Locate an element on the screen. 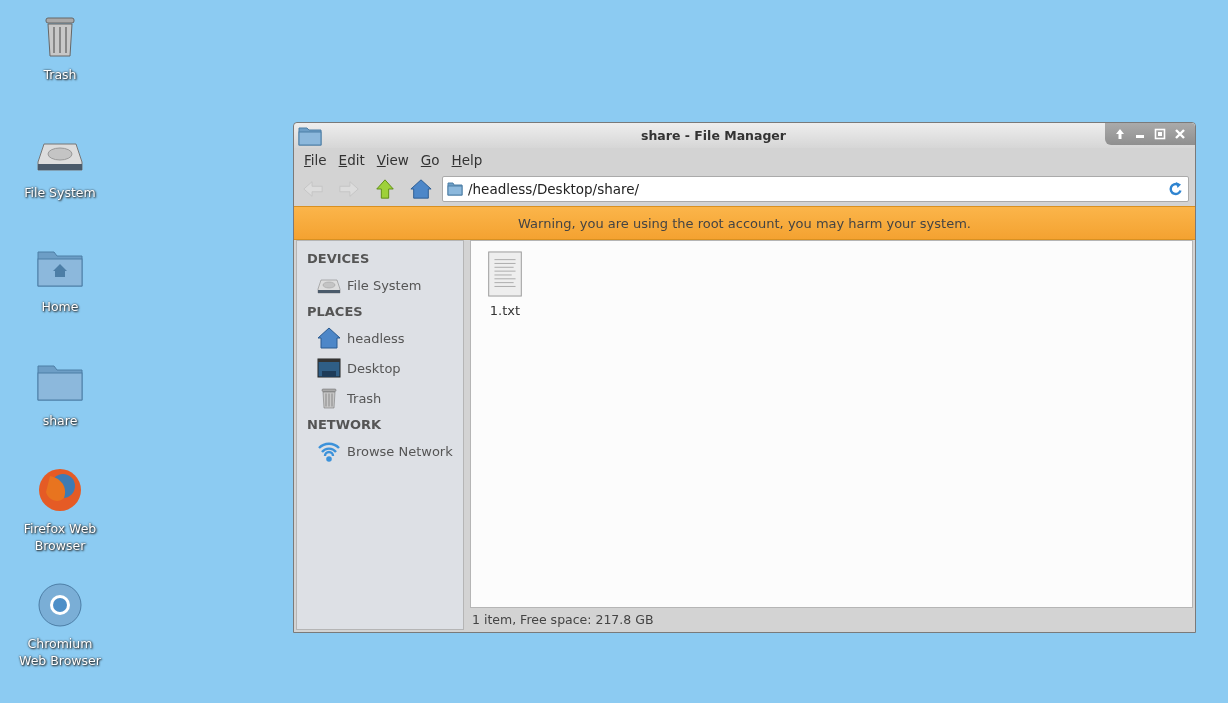 This screenshot has width=1228, height=703. sidebar-heading: PLACES is located at coordinates (335, 311).